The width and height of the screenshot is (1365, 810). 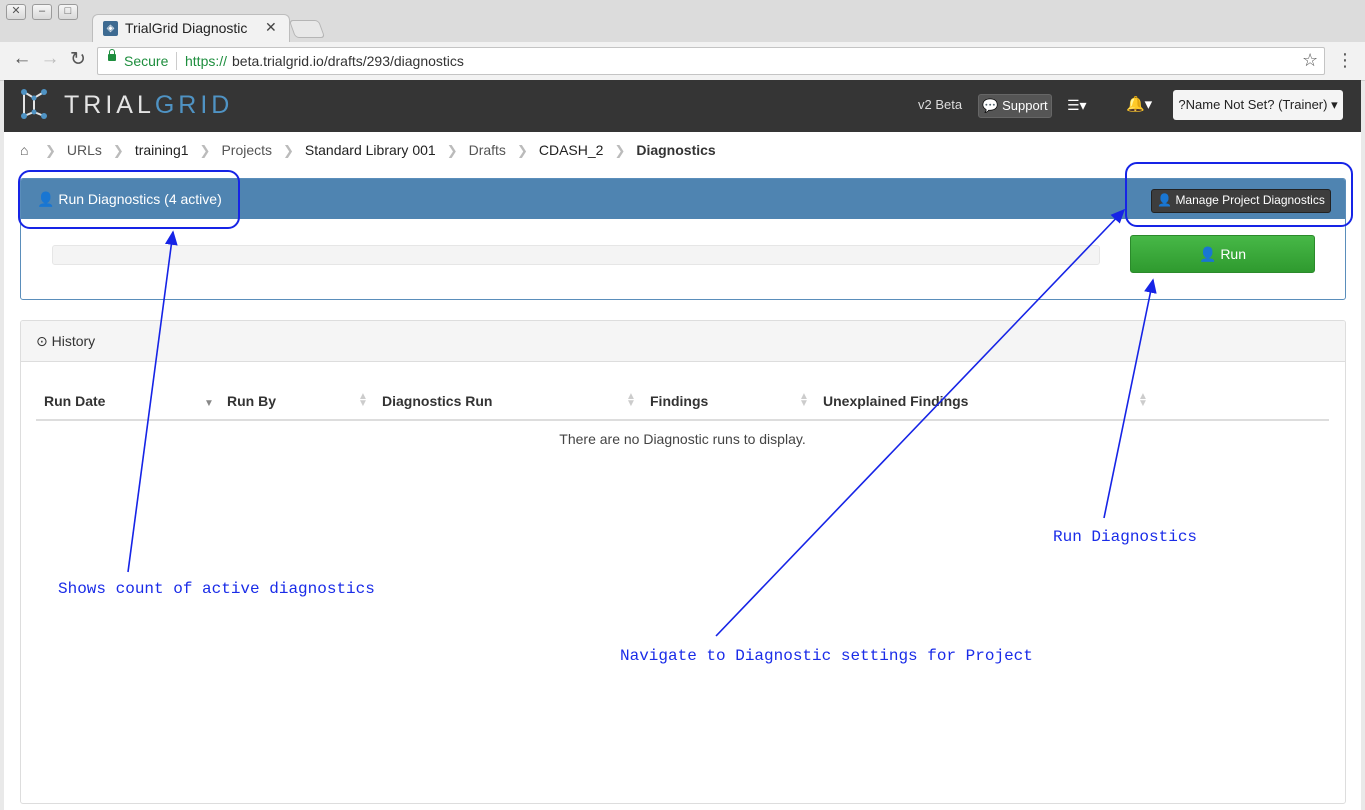 I want to click on breadcrumb-item-urls: URLs, so click(x=84, y=150).